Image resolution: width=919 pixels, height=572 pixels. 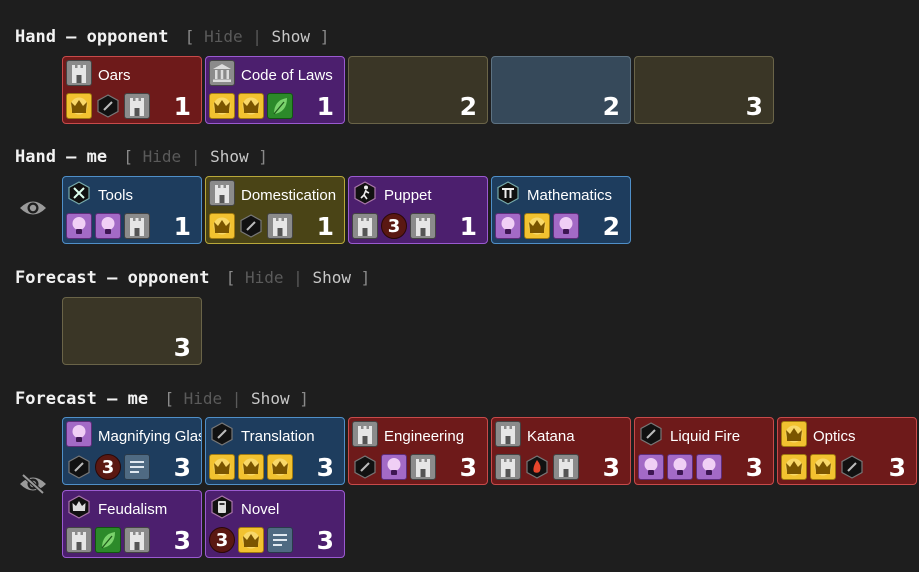 What do you see at coordinates (275, 451) in the screenshot?
I see `card: Translation 3` at bounding box center [275, 451].